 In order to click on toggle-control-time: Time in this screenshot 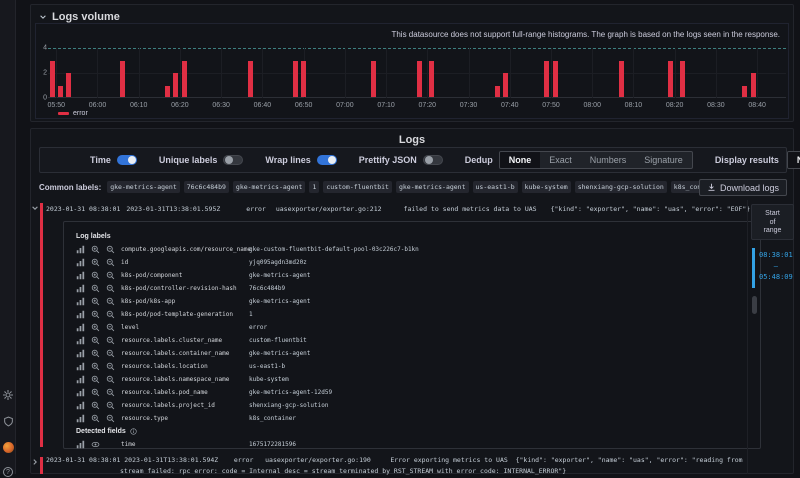, I will do `click(113, 160)`.